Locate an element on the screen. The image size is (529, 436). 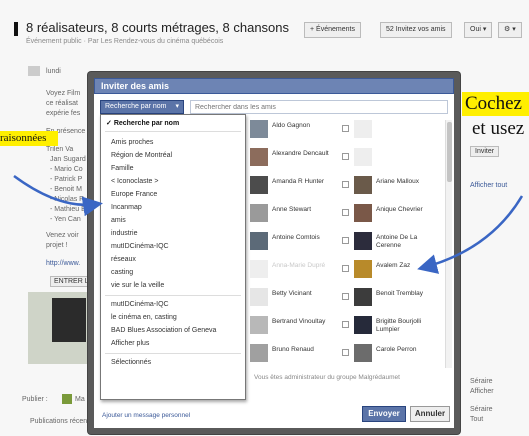
menu-divider is located at coordinates (173, 353).